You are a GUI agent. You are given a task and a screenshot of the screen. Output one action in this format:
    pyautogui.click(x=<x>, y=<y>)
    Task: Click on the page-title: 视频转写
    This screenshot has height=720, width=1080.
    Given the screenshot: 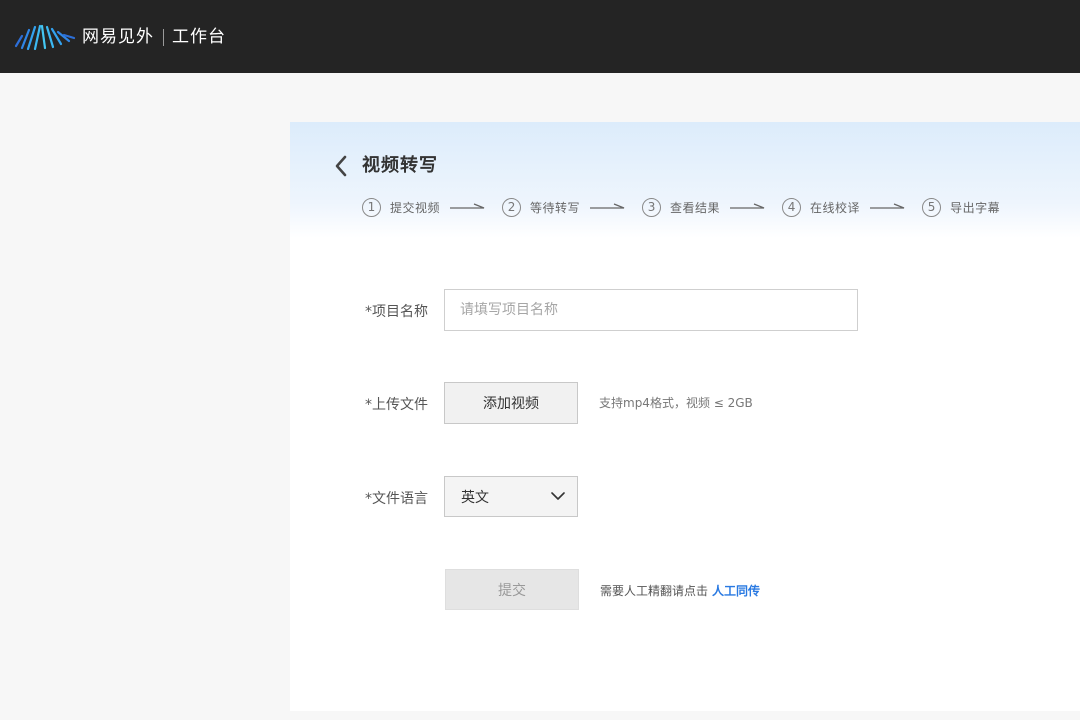 What is the action you would take?
    pyautogui.click(x=400, y=165)
    